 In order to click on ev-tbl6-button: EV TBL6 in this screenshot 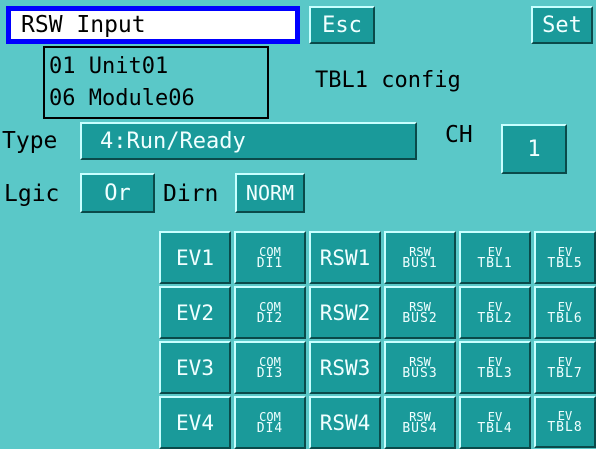, I will do `click(565, 312)`.